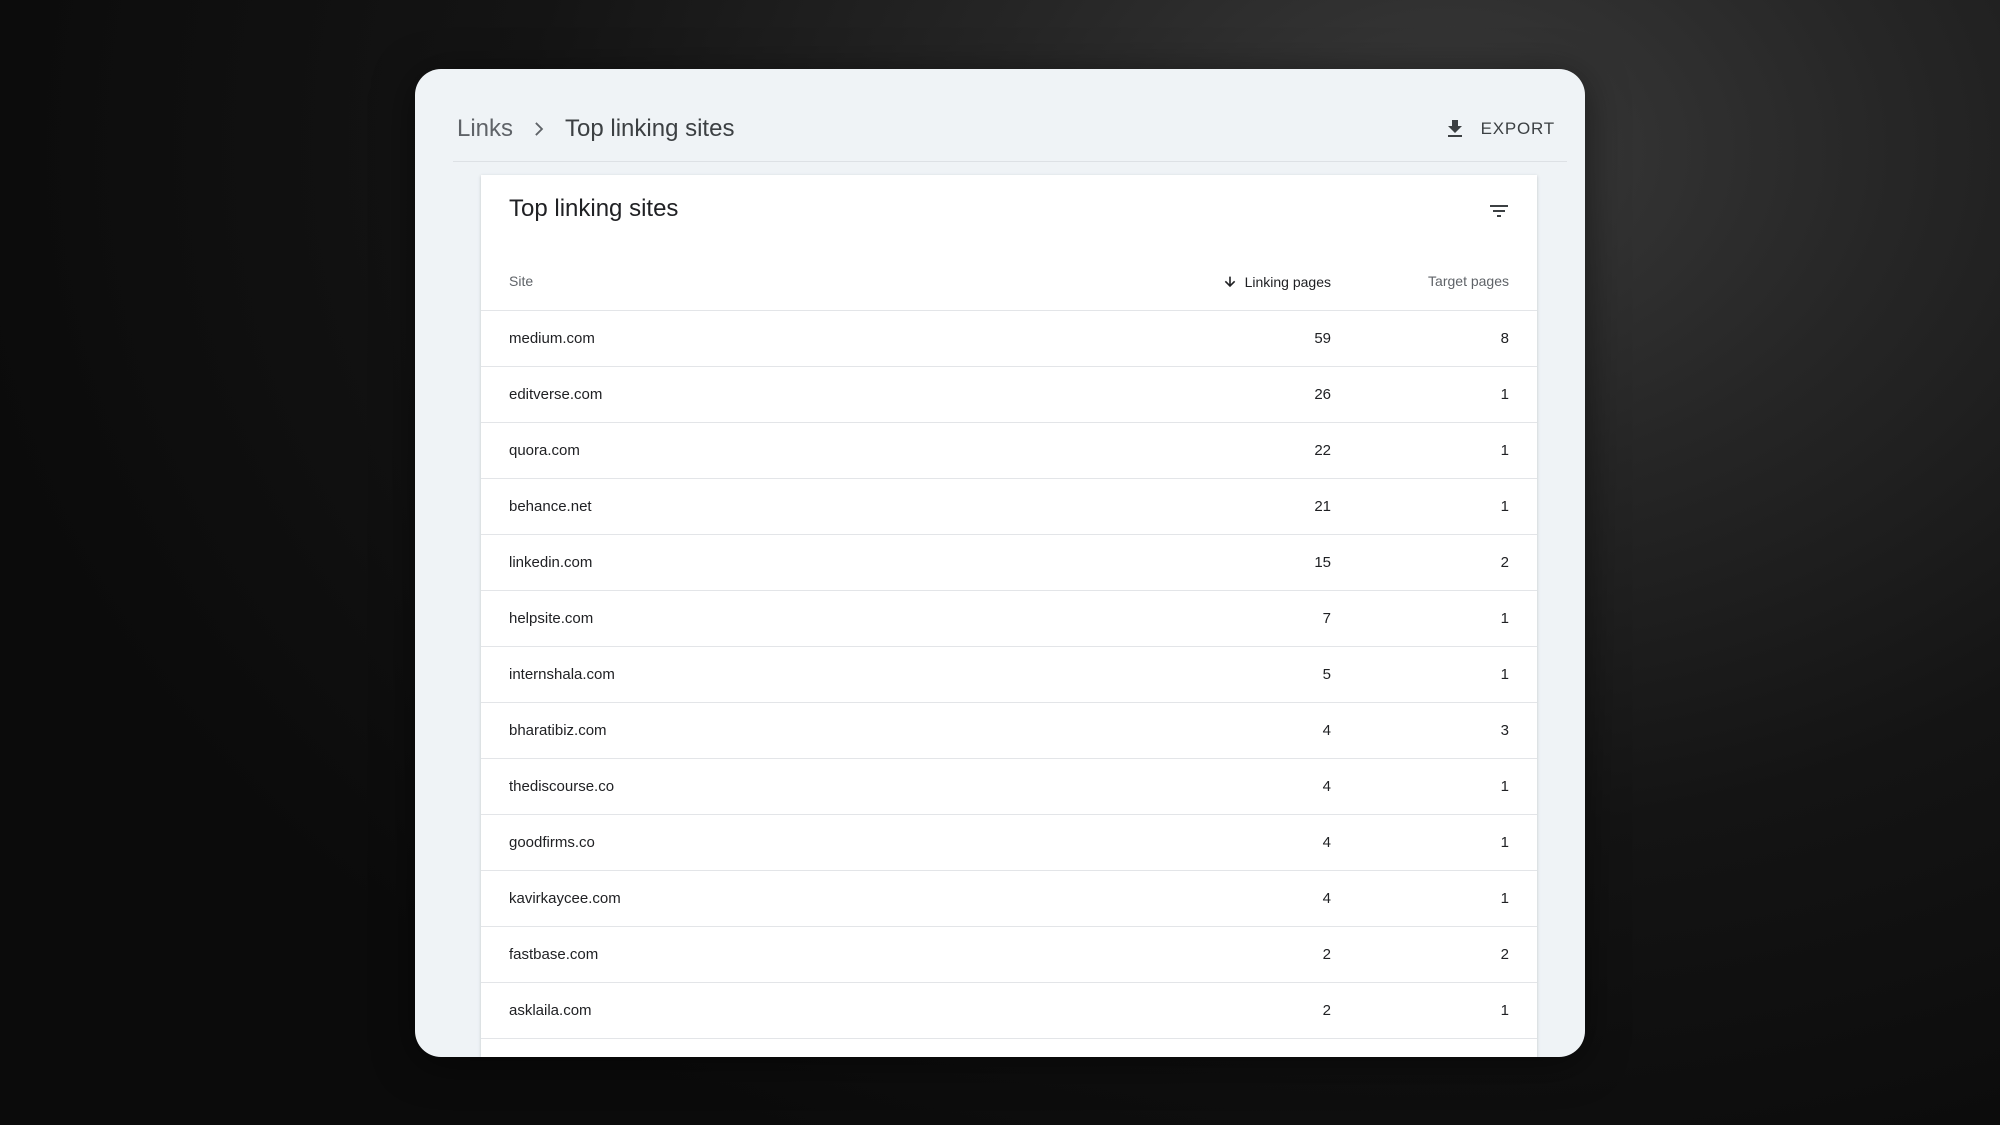  Describe the element at coordinates (556, 394) in the screenshot. I see `site-cell: editverse.com` at that location.